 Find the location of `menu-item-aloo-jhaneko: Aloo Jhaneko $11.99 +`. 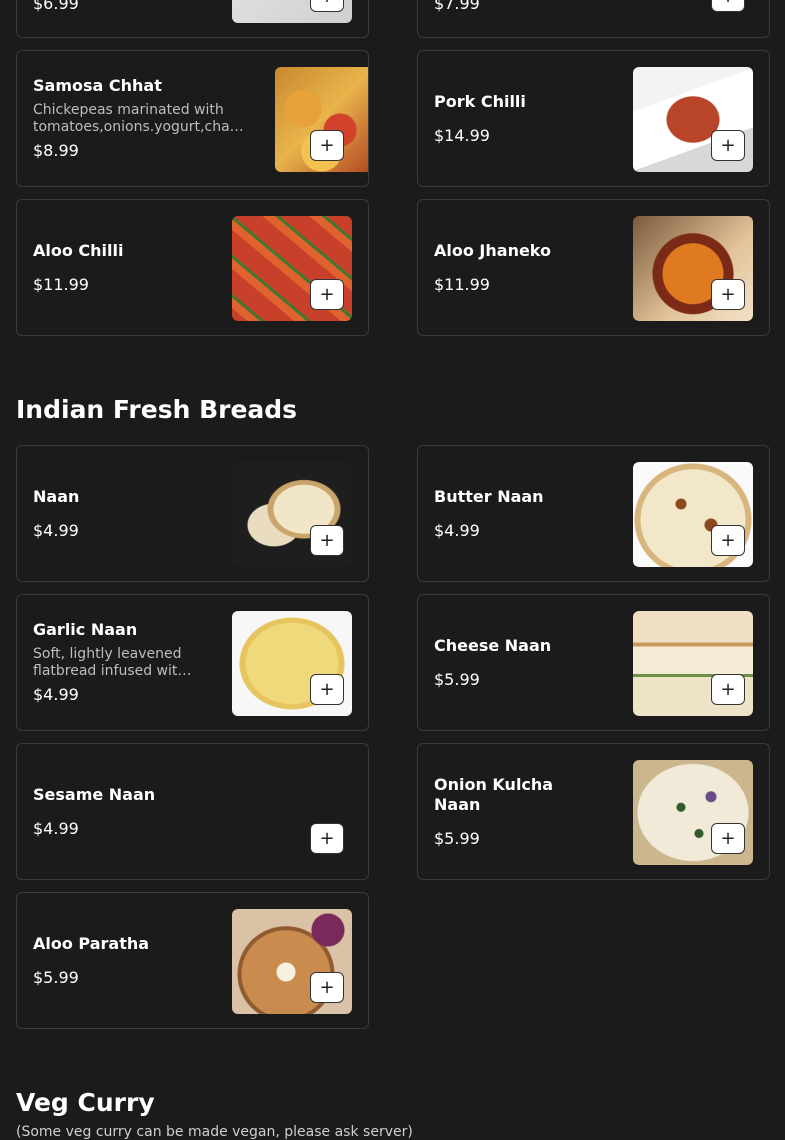

menu-item-aloo-jhaneko: Aloo Jhaneko $11.99 + is located at coordinates (593, 267).